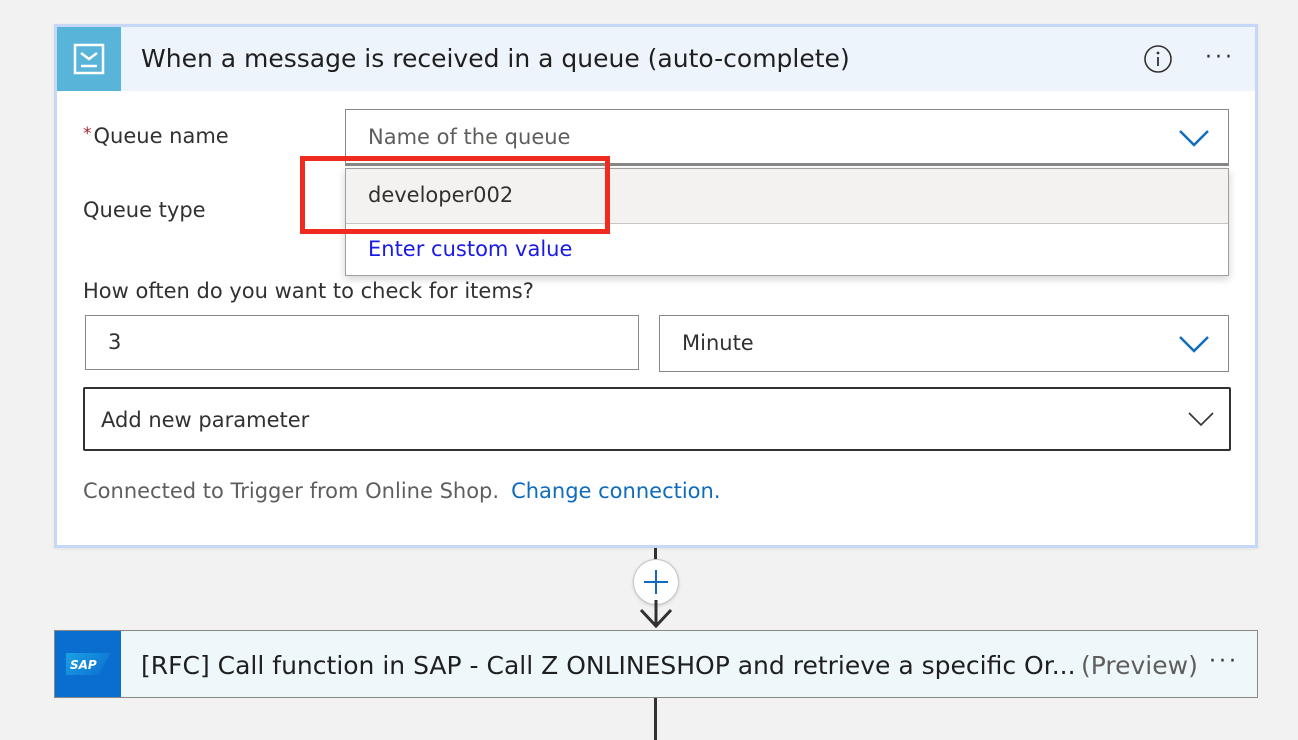 The width and height of the screenshot is (1298, 740). I want to click on interval-input: 3, so click(362, 342).